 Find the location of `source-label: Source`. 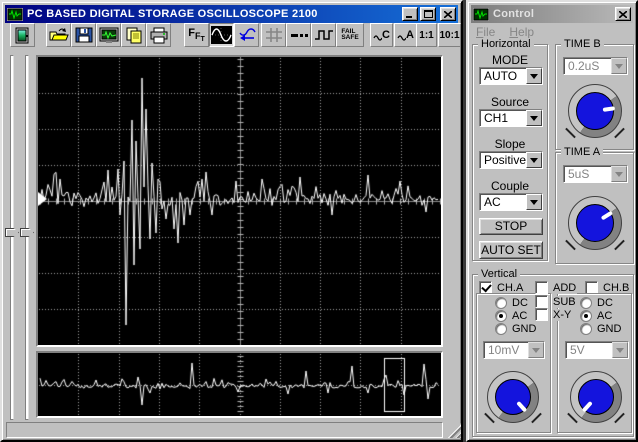

source-label: Source is located at coordinates (510, 102).